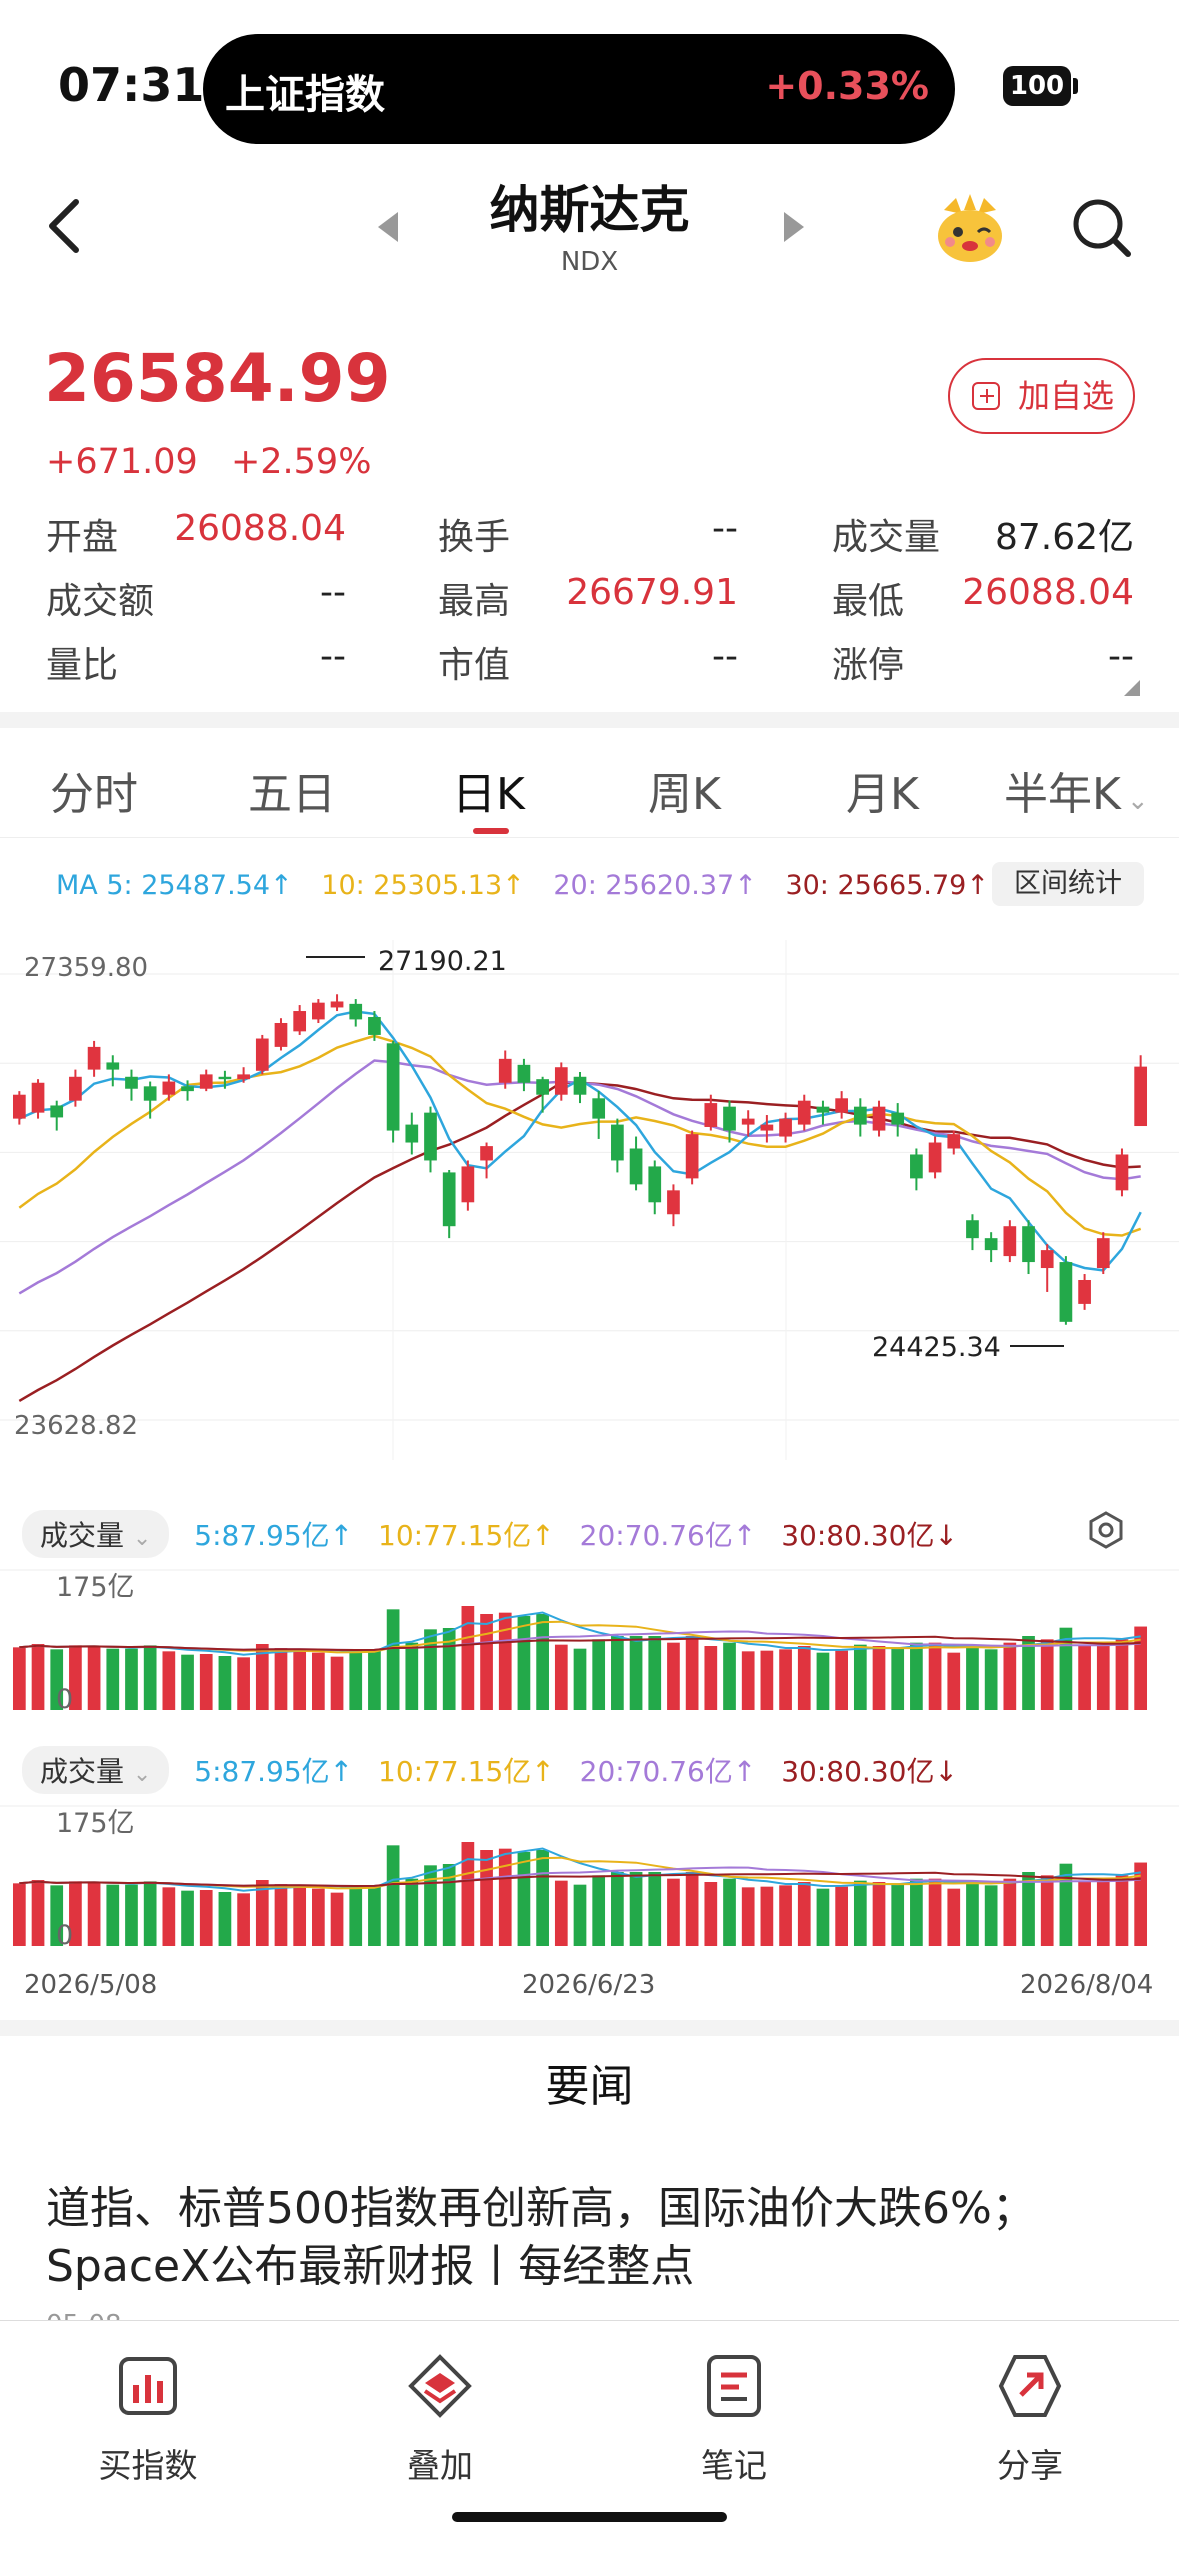 Image resolution: width=1179 pixels, height=2556 pixels. Describe the element at coordinates (148, 2465) in the screenshot. I see `buy-index-label: 买指数` at that location.